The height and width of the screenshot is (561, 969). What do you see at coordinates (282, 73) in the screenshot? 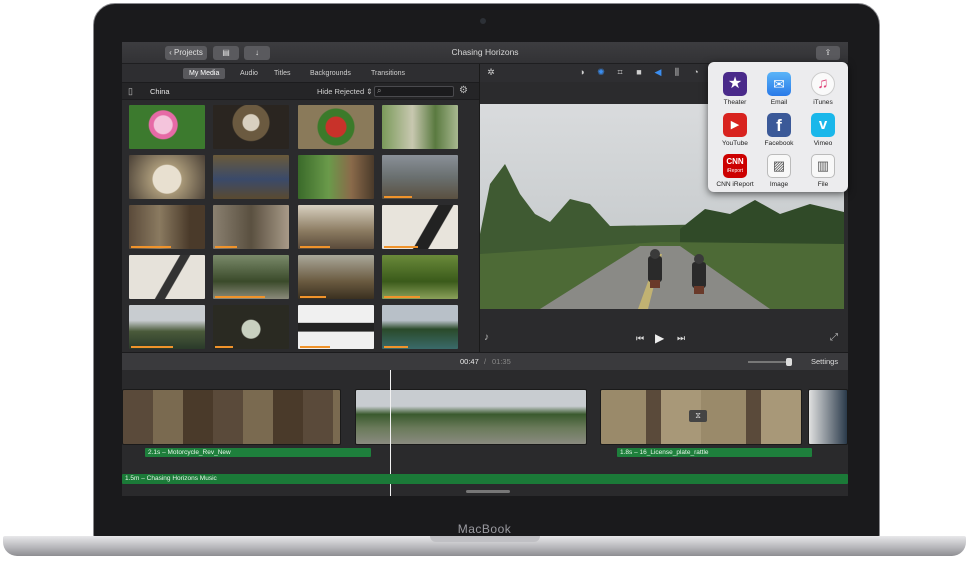
I see `tab-titles: Titles` at bounding box center [282, 73].